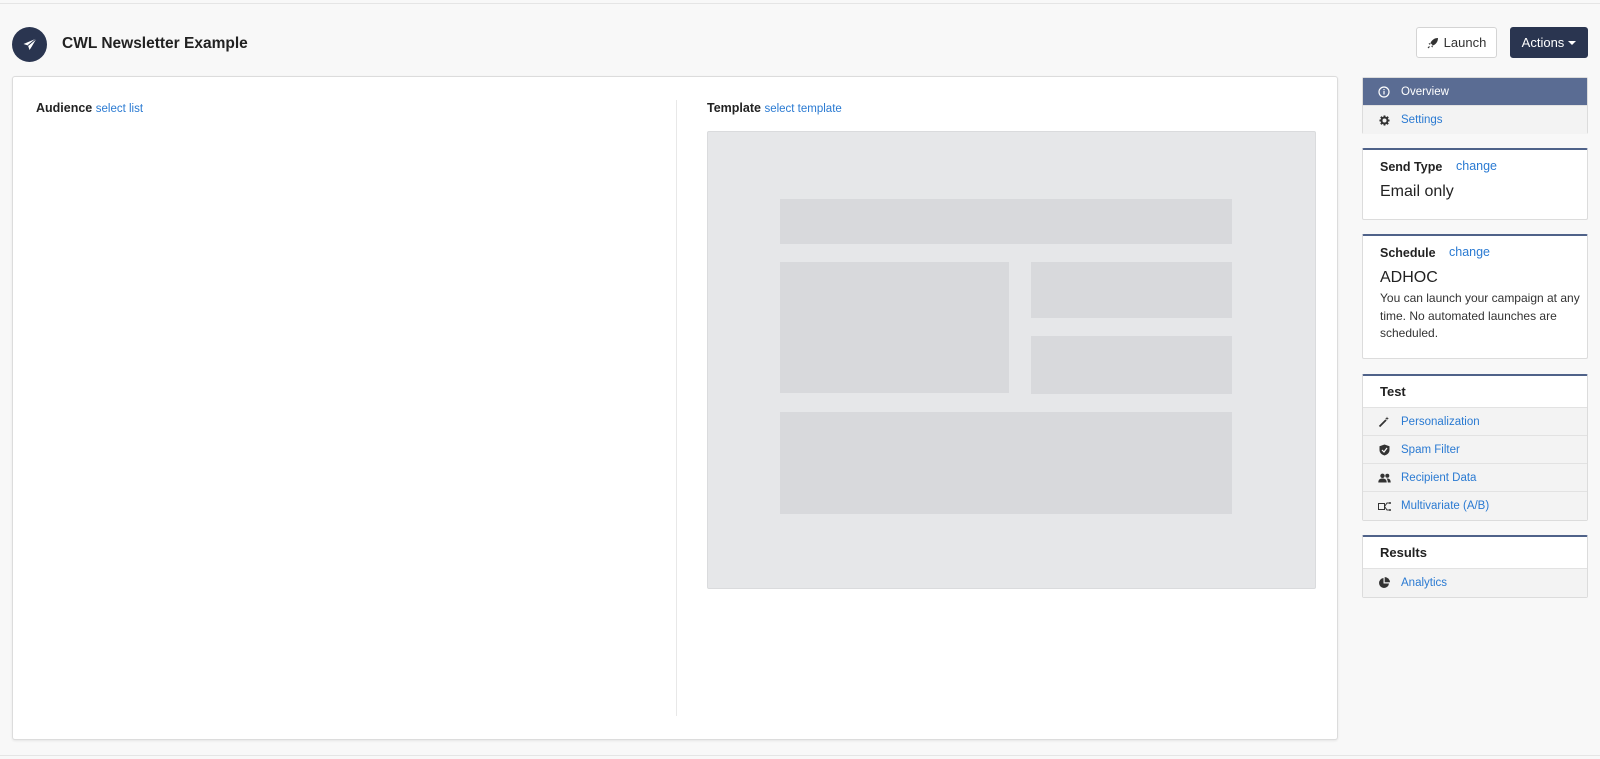  What do you see at coordinates (1408, 253) in the screenshot?
I see `schedule-label: Schedule` at bounding box center [1408, 253].